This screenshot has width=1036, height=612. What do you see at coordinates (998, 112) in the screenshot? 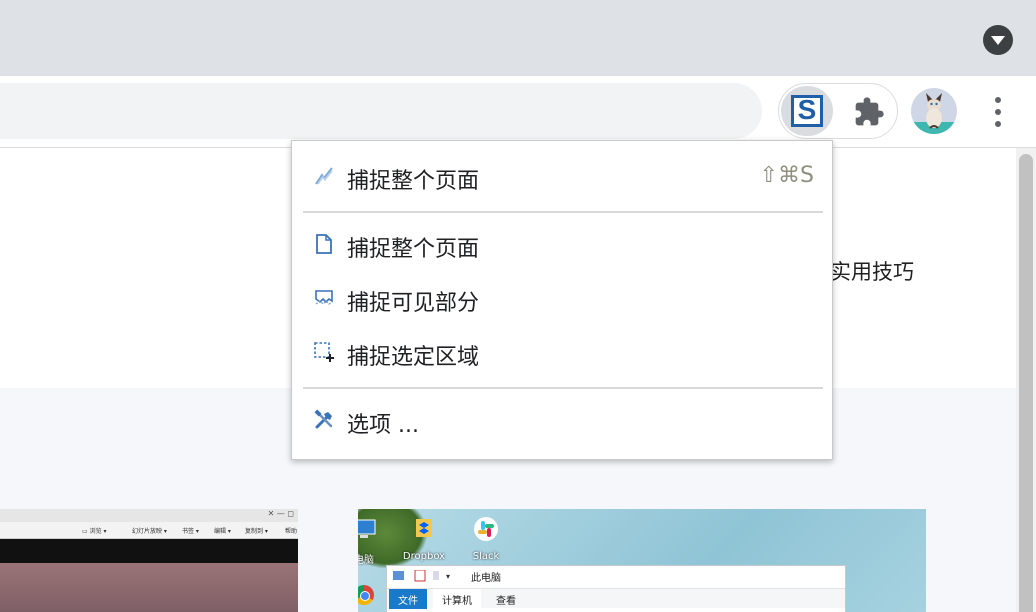
I see `more-vert-icon` at bounding box center [998, 112].